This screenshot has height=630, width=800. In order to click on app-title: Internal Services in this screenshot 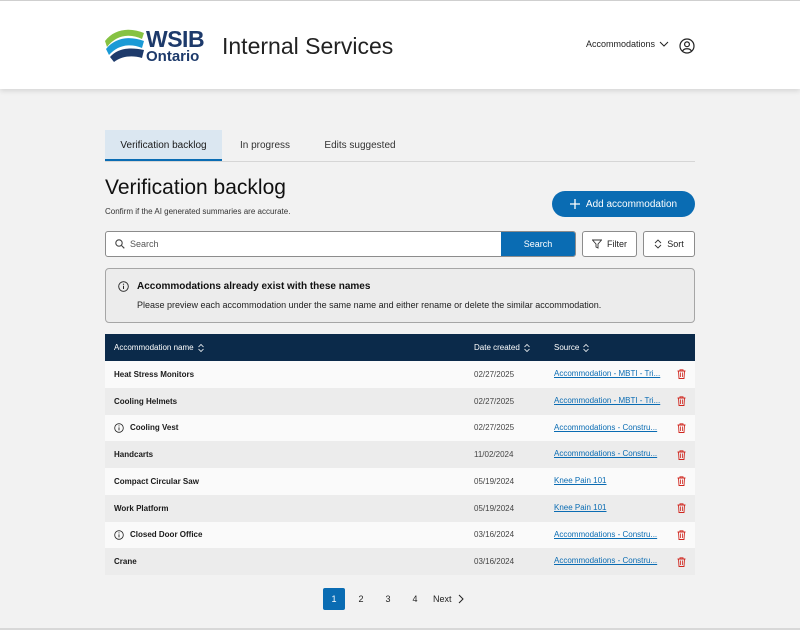, I will do `click(308, 46)`.